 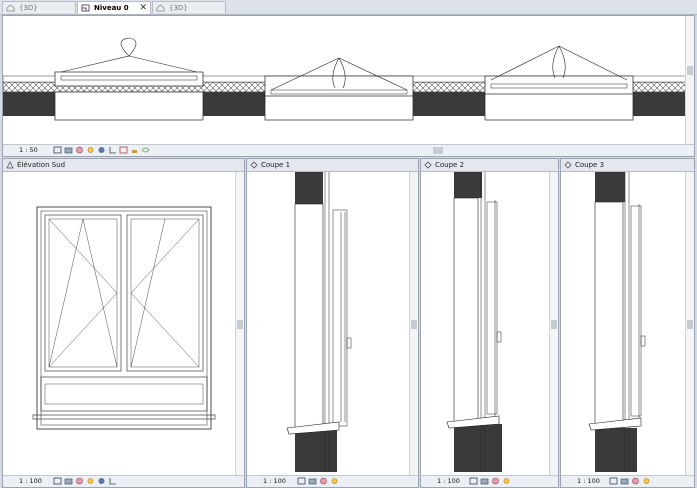 What do you see at coordinates (276, 165) in the screenshot?
I see `view-title: Coupe 1` at bounding box center [276, 165].